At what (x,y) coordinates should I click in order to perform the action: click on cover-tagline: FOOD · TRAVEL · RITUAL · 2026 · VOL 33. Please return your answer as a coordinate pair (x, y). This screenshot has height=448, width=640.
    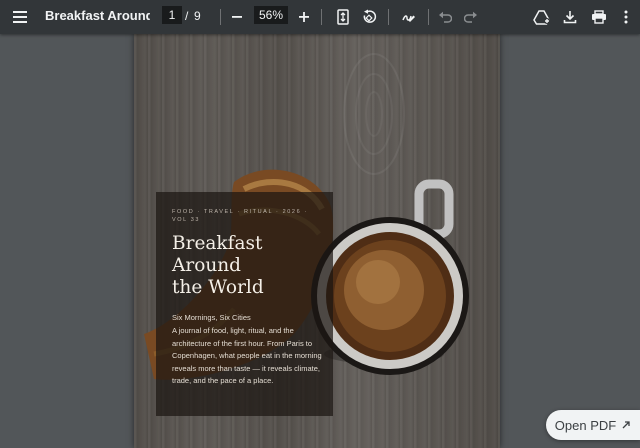
    Looking at the image, I should click on (241, 216).